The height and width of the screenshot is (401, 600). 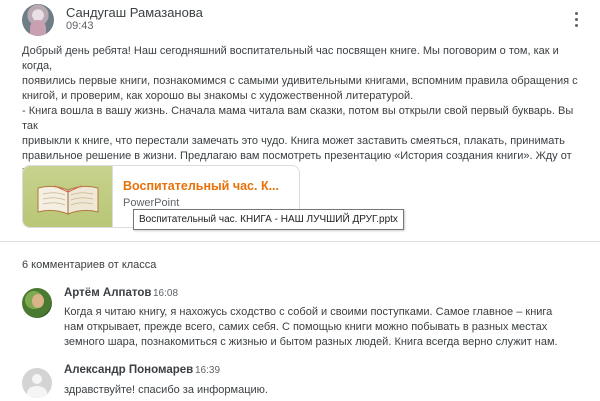 What do you see at coordinates (37, 303) in the screenshot?
I see `commenter-avatar` at bounding box center [37, 303].